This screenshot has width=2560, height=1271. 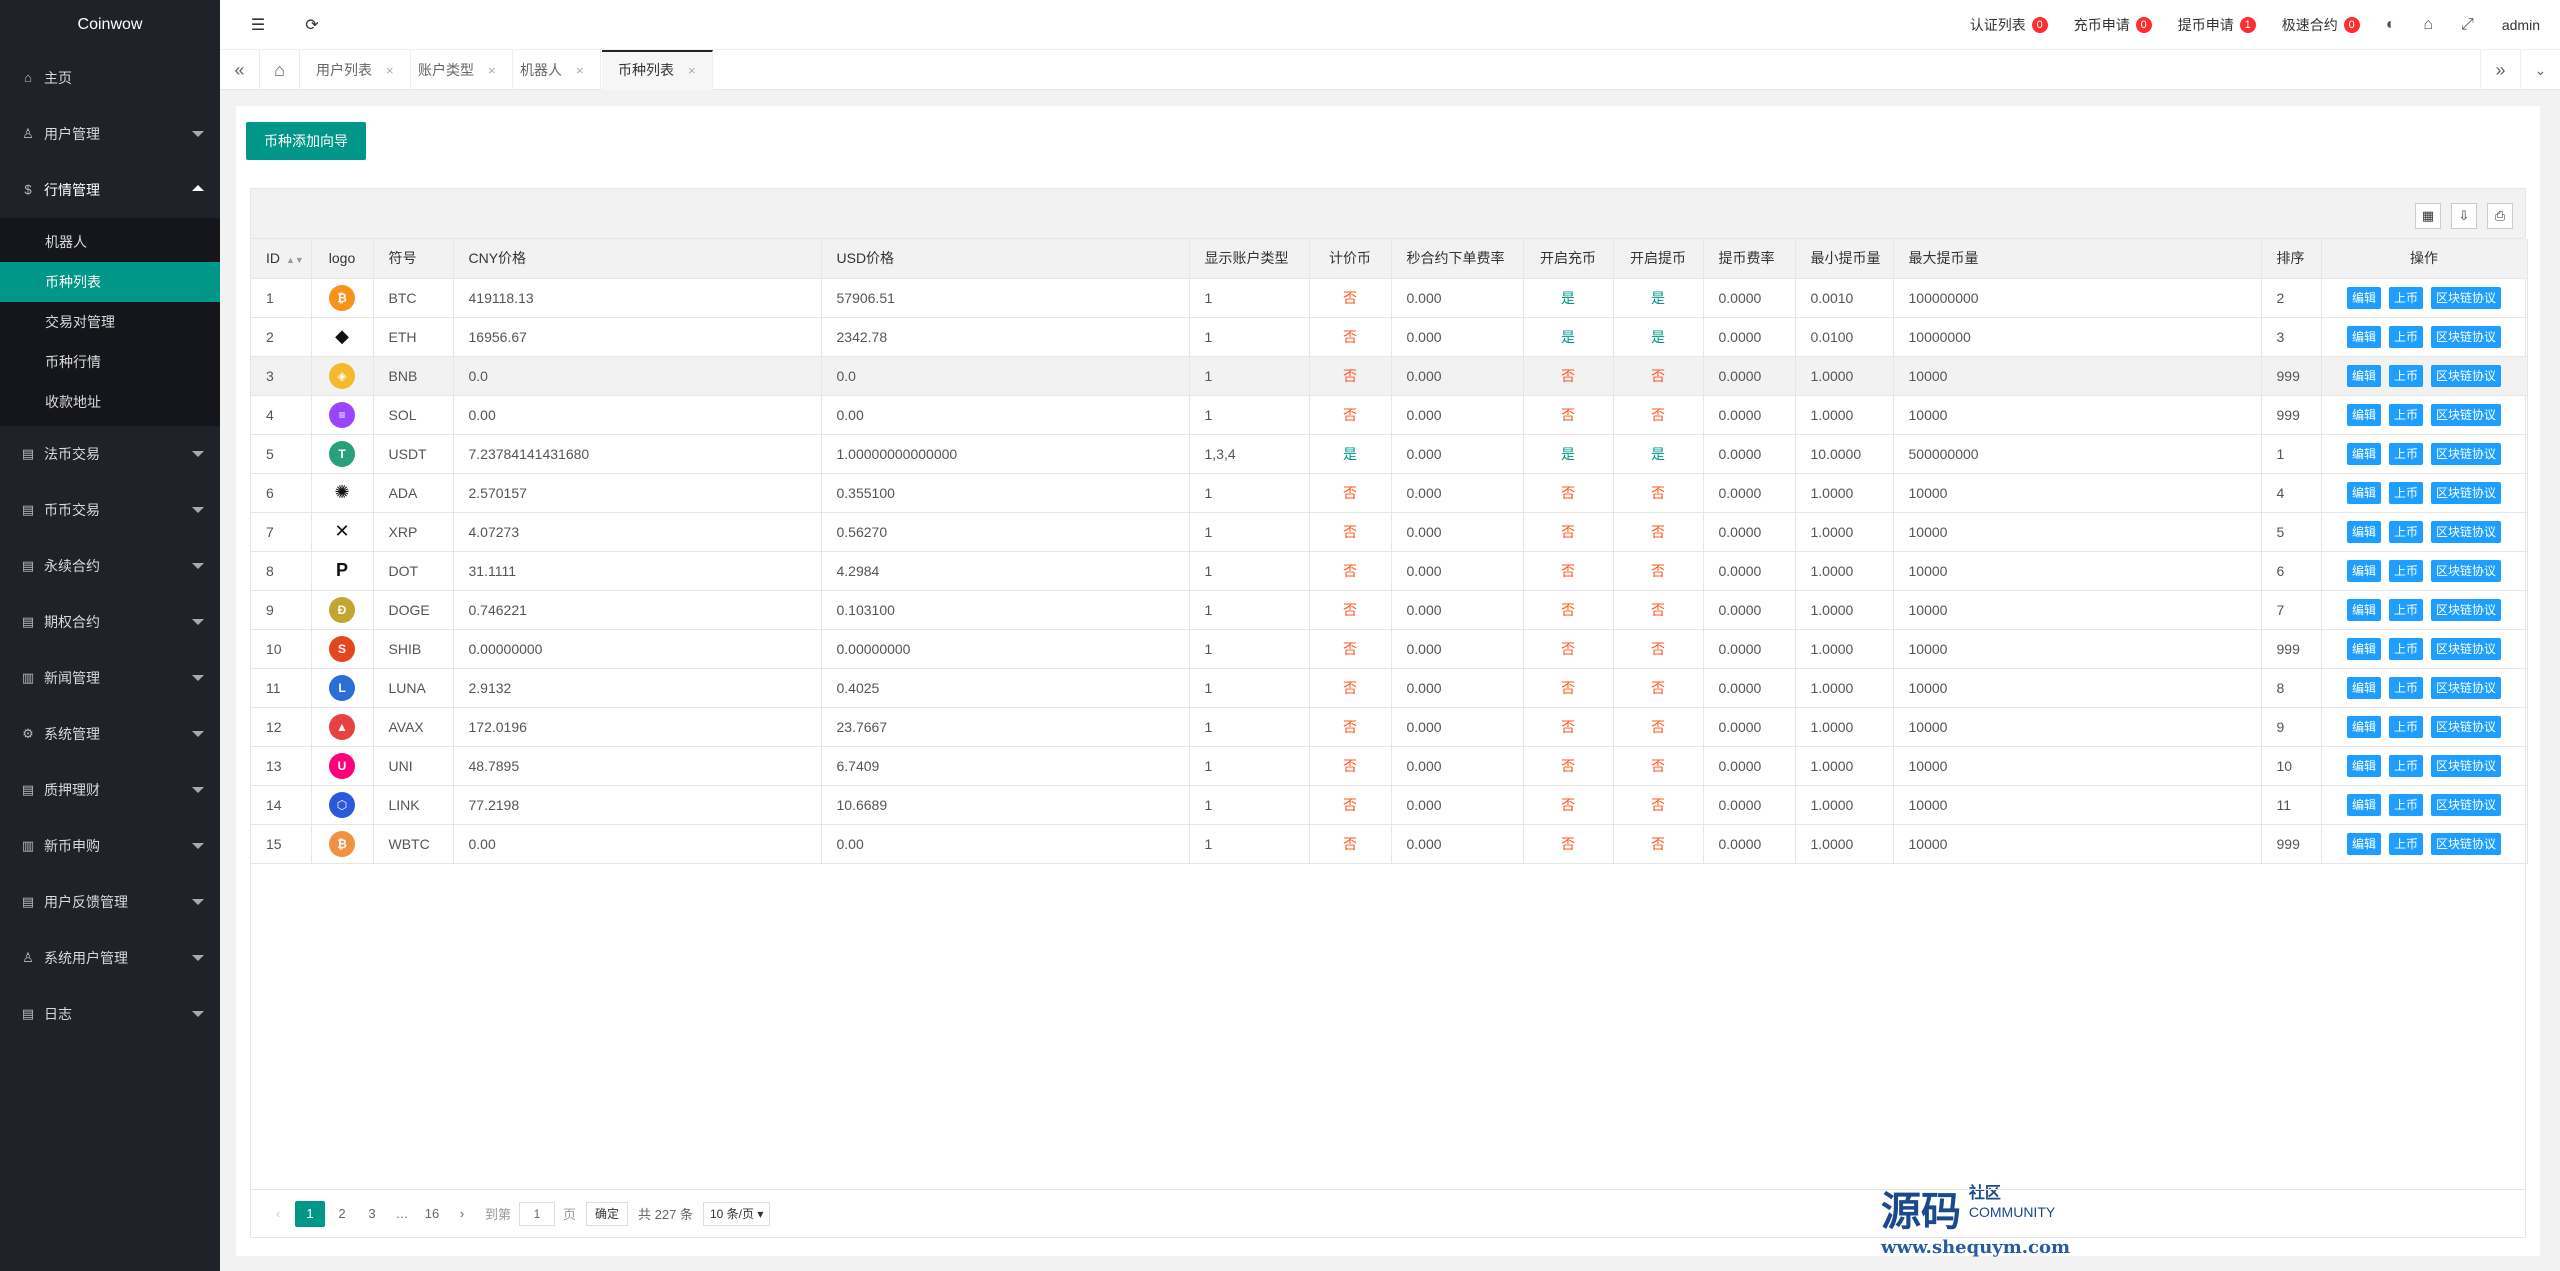 What do you see at coordinates (306, 141) in the screenshot?
I see `add-coin-wizard-button: 币种添加向导` at bounding box center [306, 141].